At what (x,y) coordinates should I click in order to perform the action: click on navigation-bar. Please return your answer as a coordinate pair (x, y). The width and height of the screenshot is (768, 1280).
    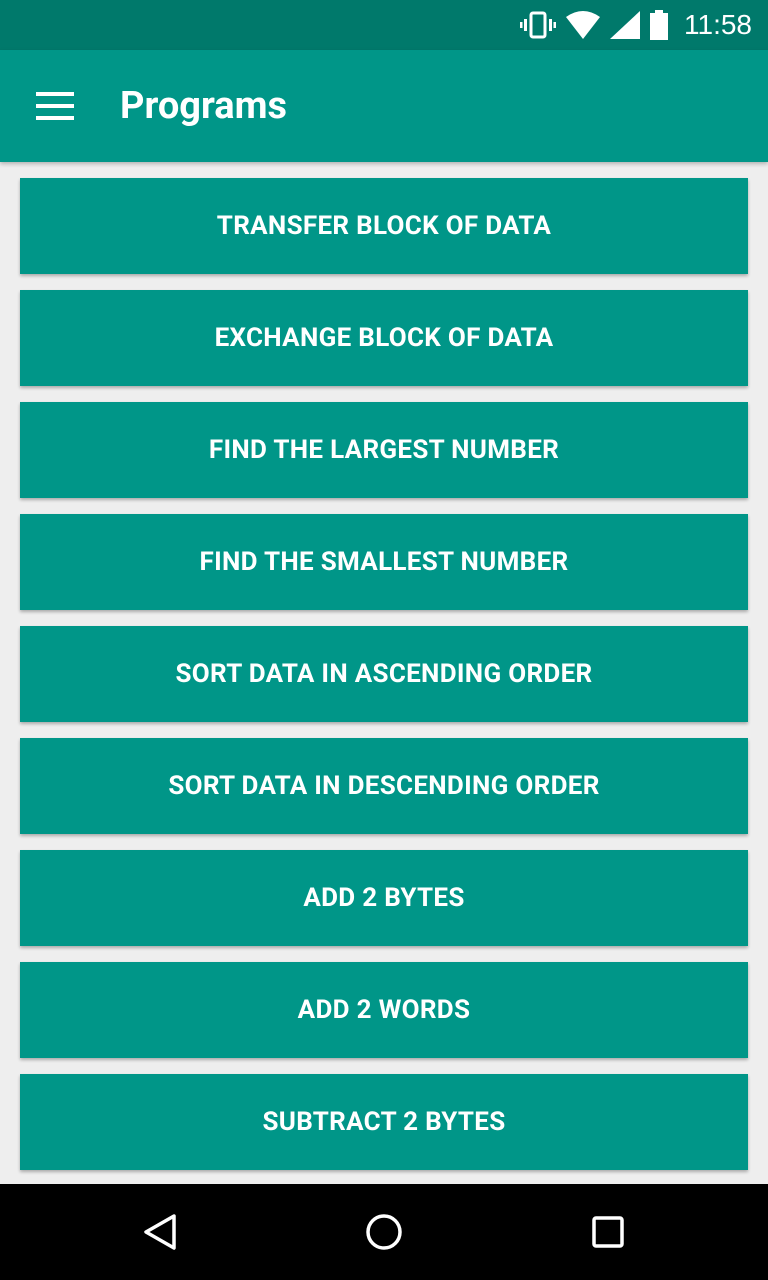
    Looking at the image, I should click on (384, 1232).